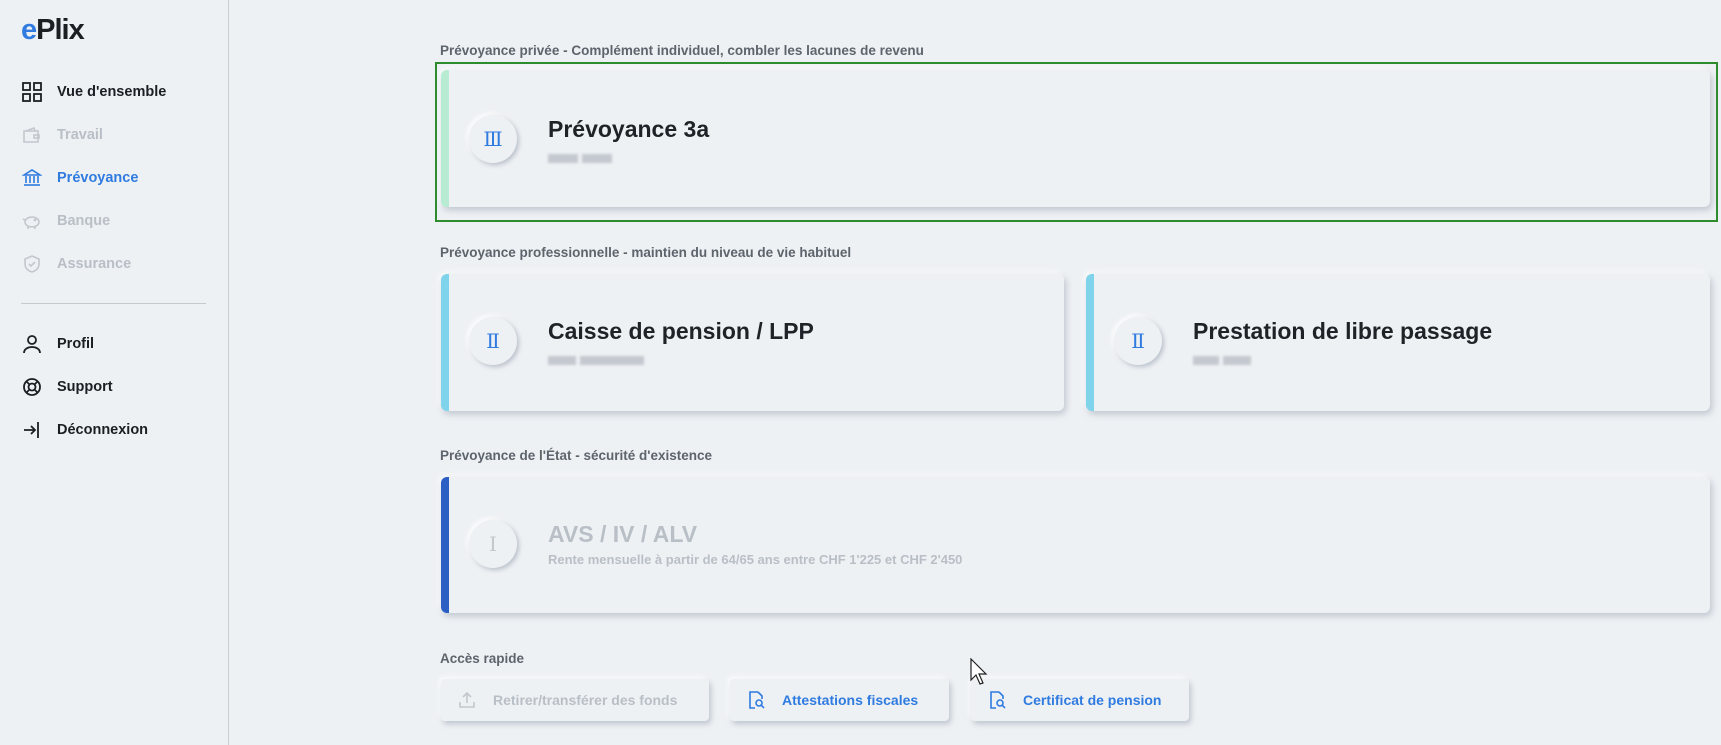  I want to click on button-label: Retirer/transférer des fonds, so click(585, 700).